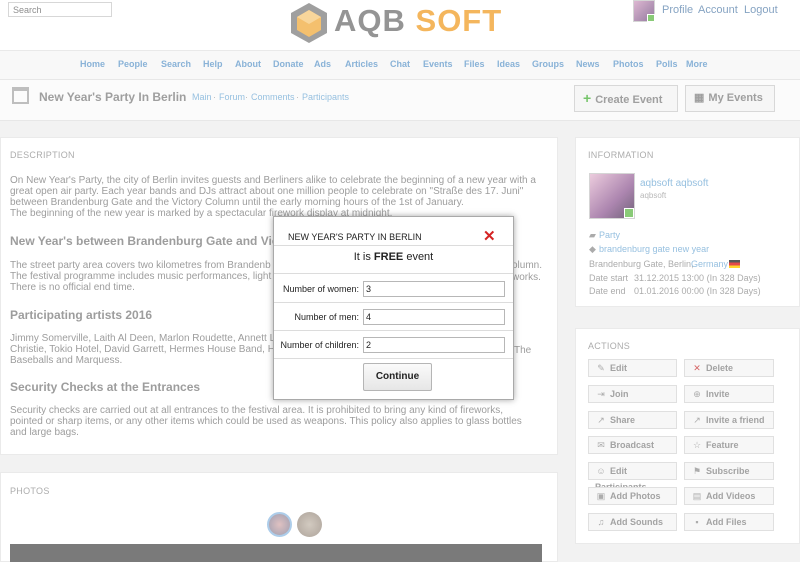 Image resolution: width=800 pixels, height=562 pixels. Describe the element at coordinates (397, 377) in the screenshot. I see `continue-button: Continue` at that location.